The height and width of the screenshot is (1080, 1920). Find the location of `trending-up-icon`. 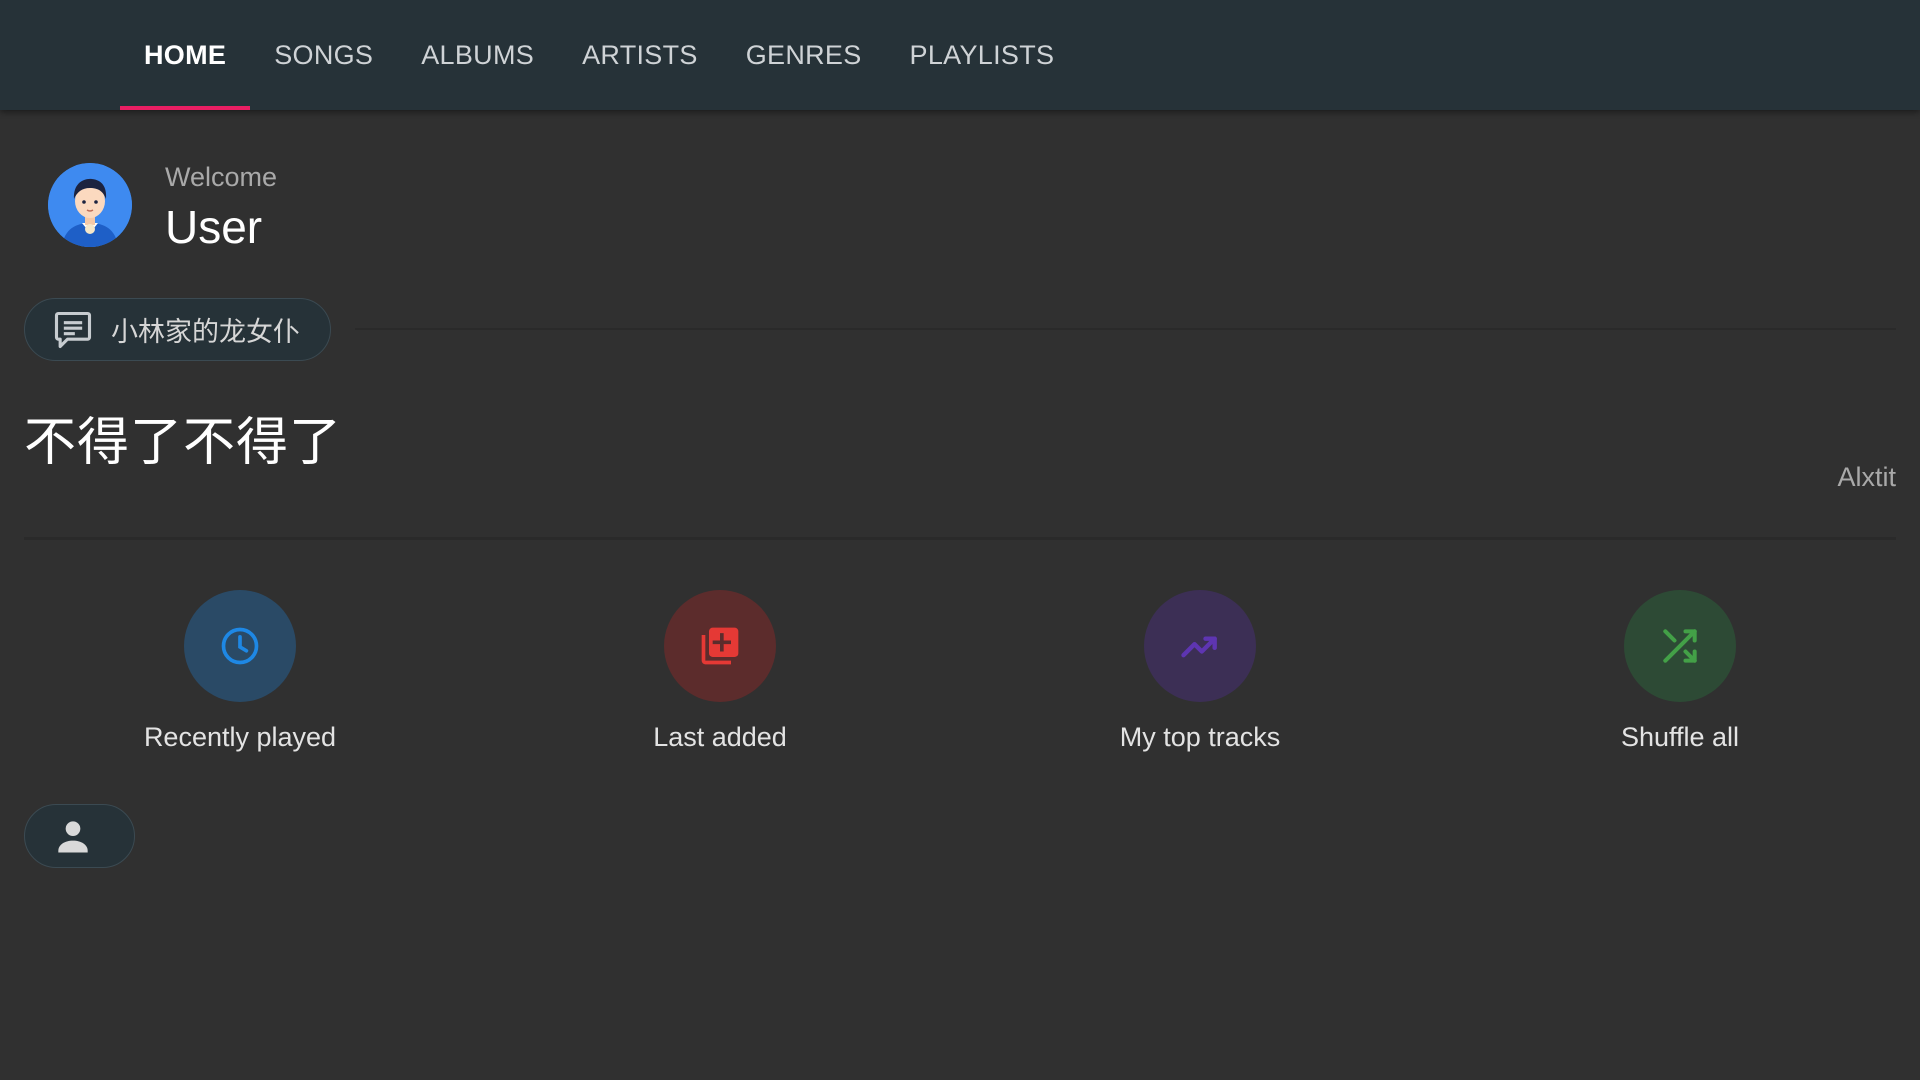

trending-up-icon is located at coordinates (1199, 647).